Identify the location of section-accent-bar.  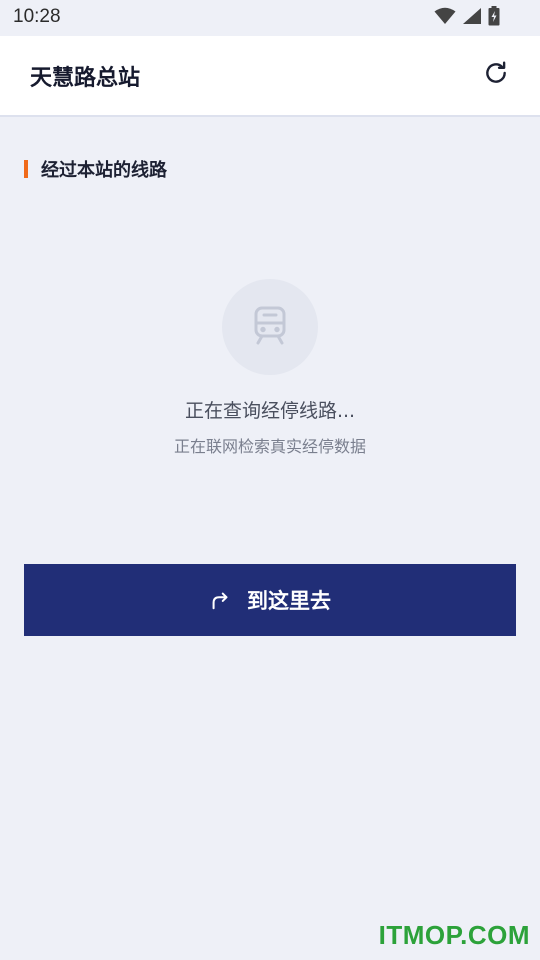
(26, 169).